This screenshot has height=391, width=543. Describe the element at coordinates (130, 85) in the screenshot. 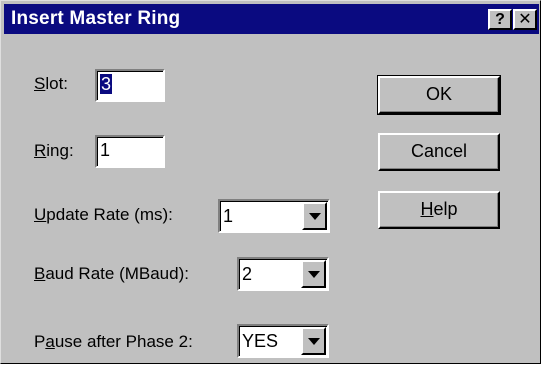

I see `slot-input: 3` at that location.